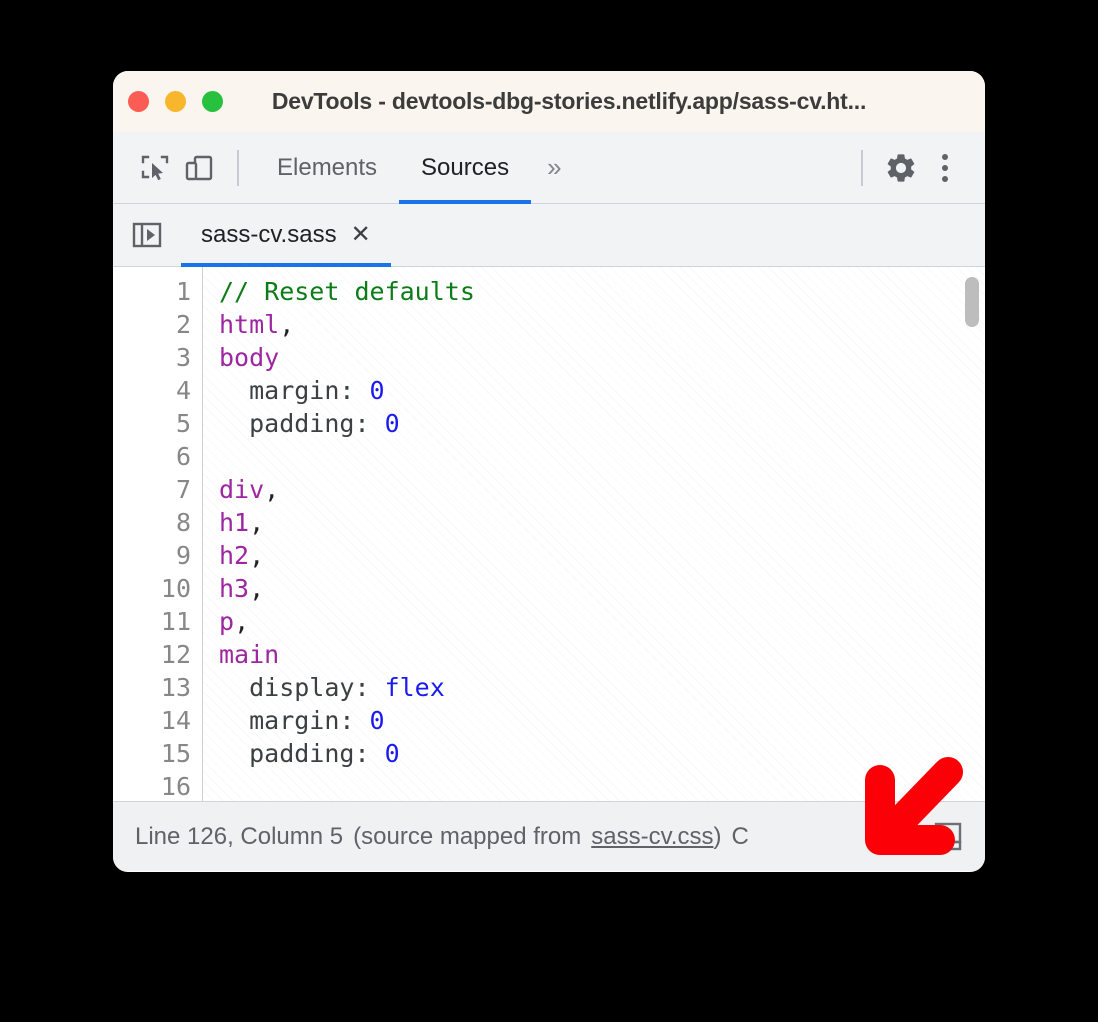 Image resolution: width=1098 pixels, height=1022 pixels. I want to click on show-navigator-icon, so click(147, 235).